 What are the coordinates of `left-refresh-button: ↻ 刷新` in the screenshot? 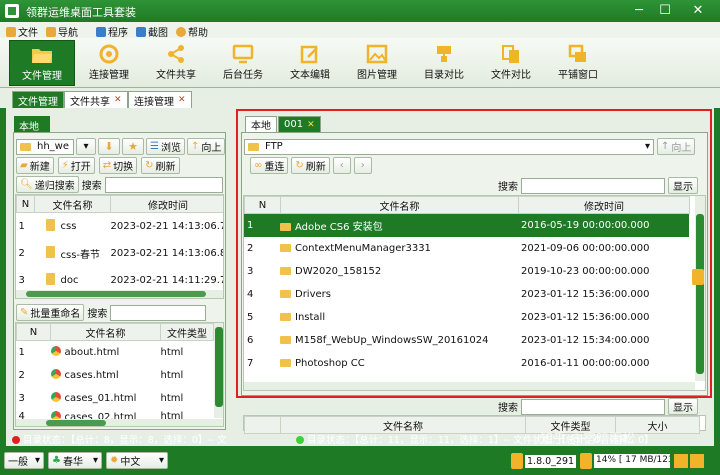 It's located at (160, 165).